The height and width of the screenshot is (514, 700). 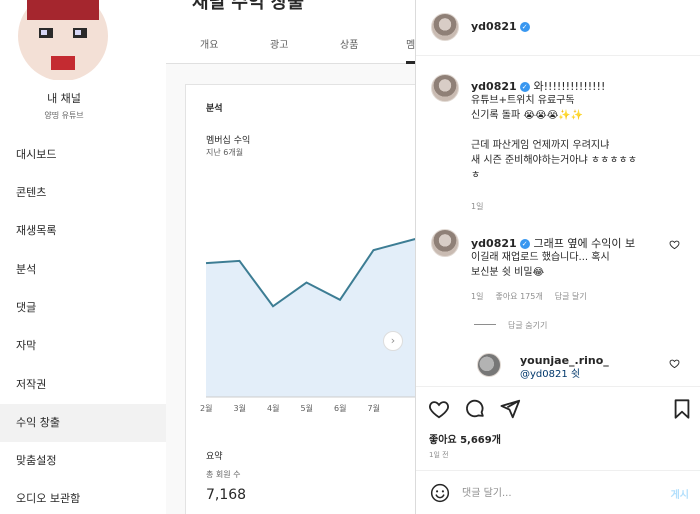 What do you see at coordinates (558, 450) in the screenshot?
I see `post-actions: 좋아요 5,669개 1일 전 게시` at bounding box center [558, 450].